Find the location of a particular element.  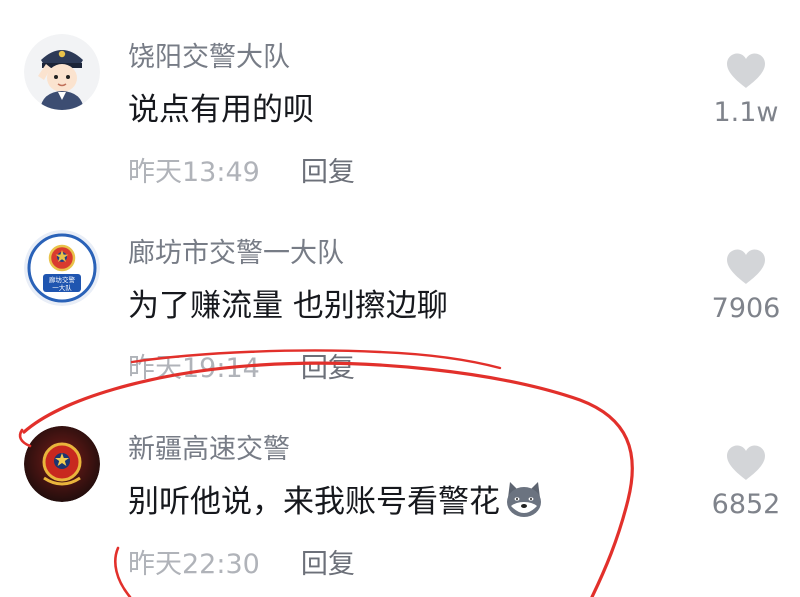

comment-text: 别听他说，来我账号看警花 is located at coordinates (337, 506).